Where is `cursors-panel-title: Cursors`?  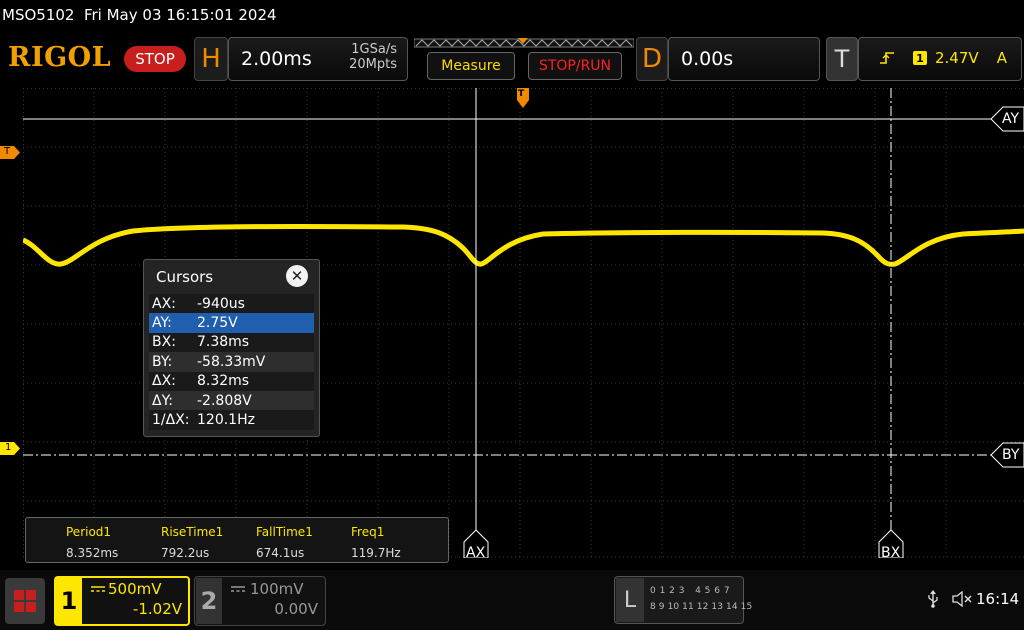 cursors-panel-title: Cursors is located at coordinates (185, 277).